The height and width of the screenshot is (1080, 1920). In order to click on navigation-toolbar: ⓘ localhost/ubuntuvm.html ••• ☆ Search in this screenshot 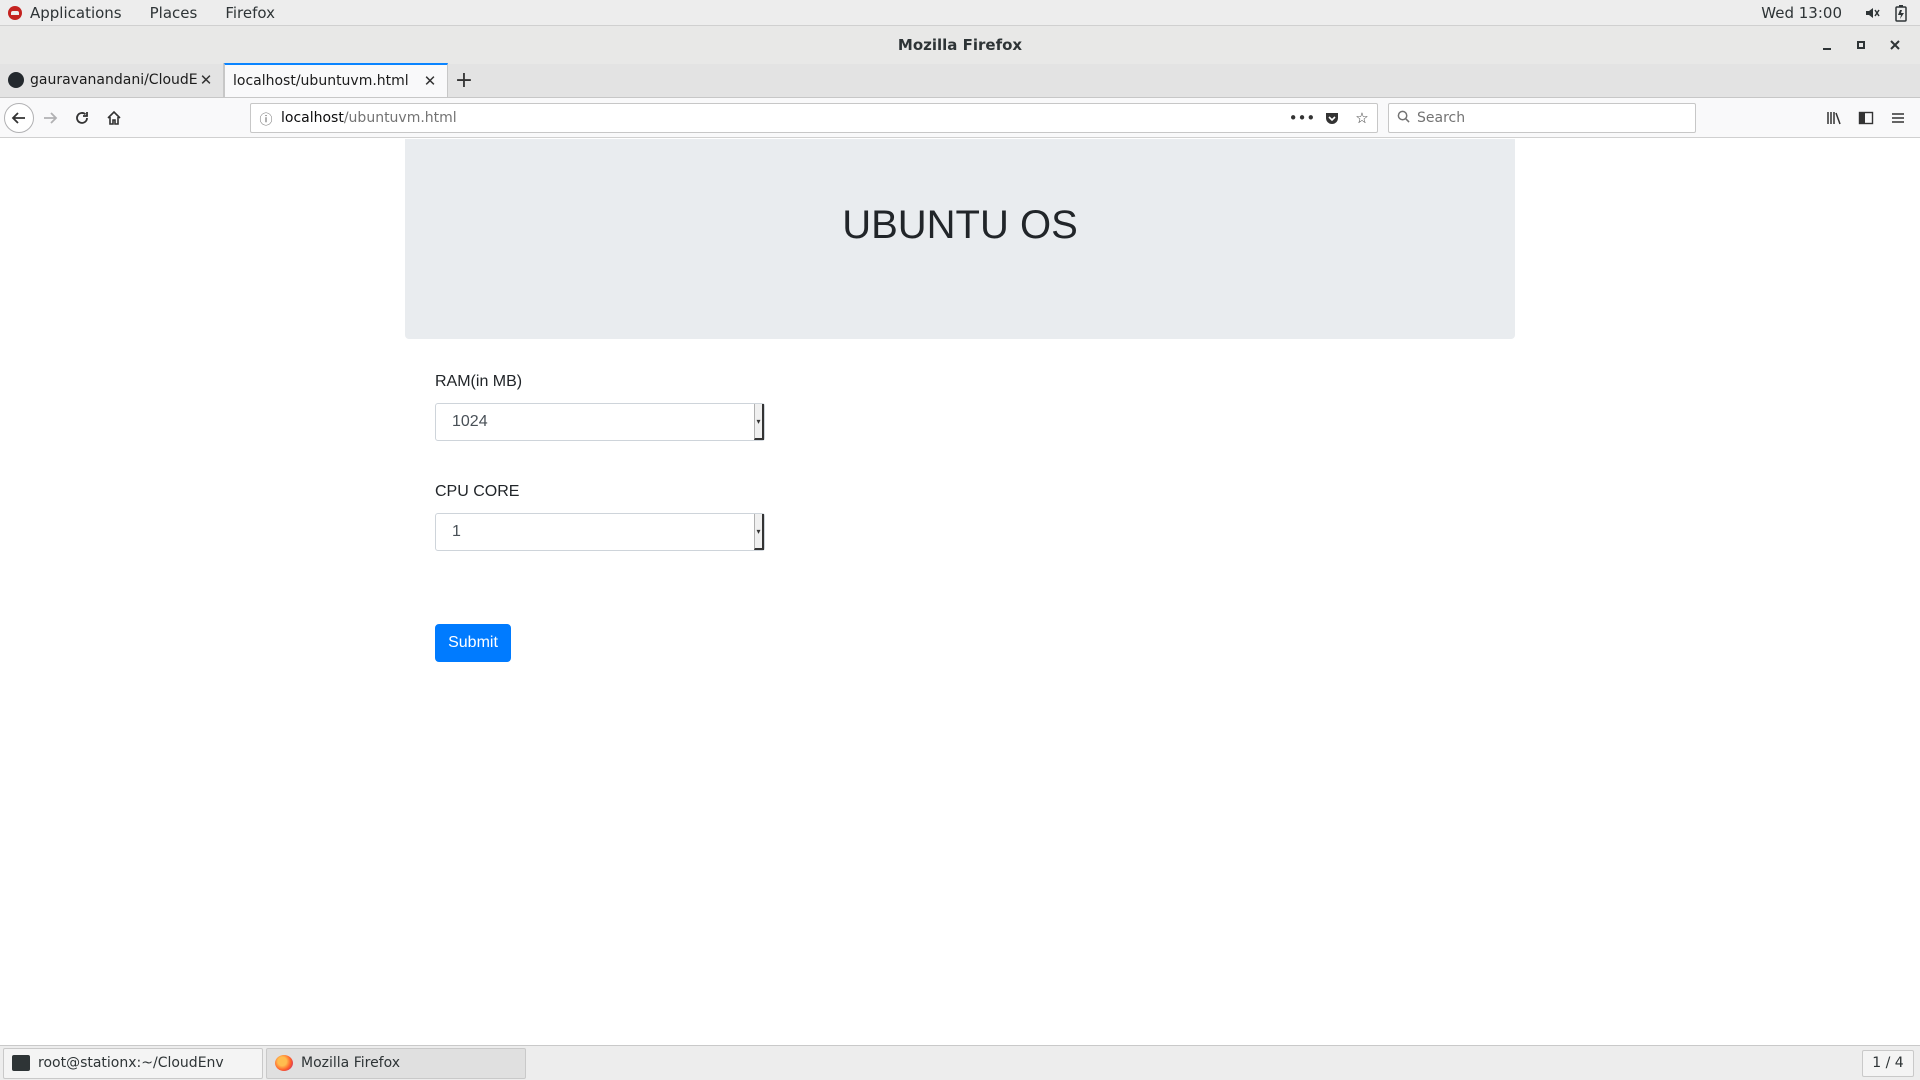, I will do `click(960, 118)`.